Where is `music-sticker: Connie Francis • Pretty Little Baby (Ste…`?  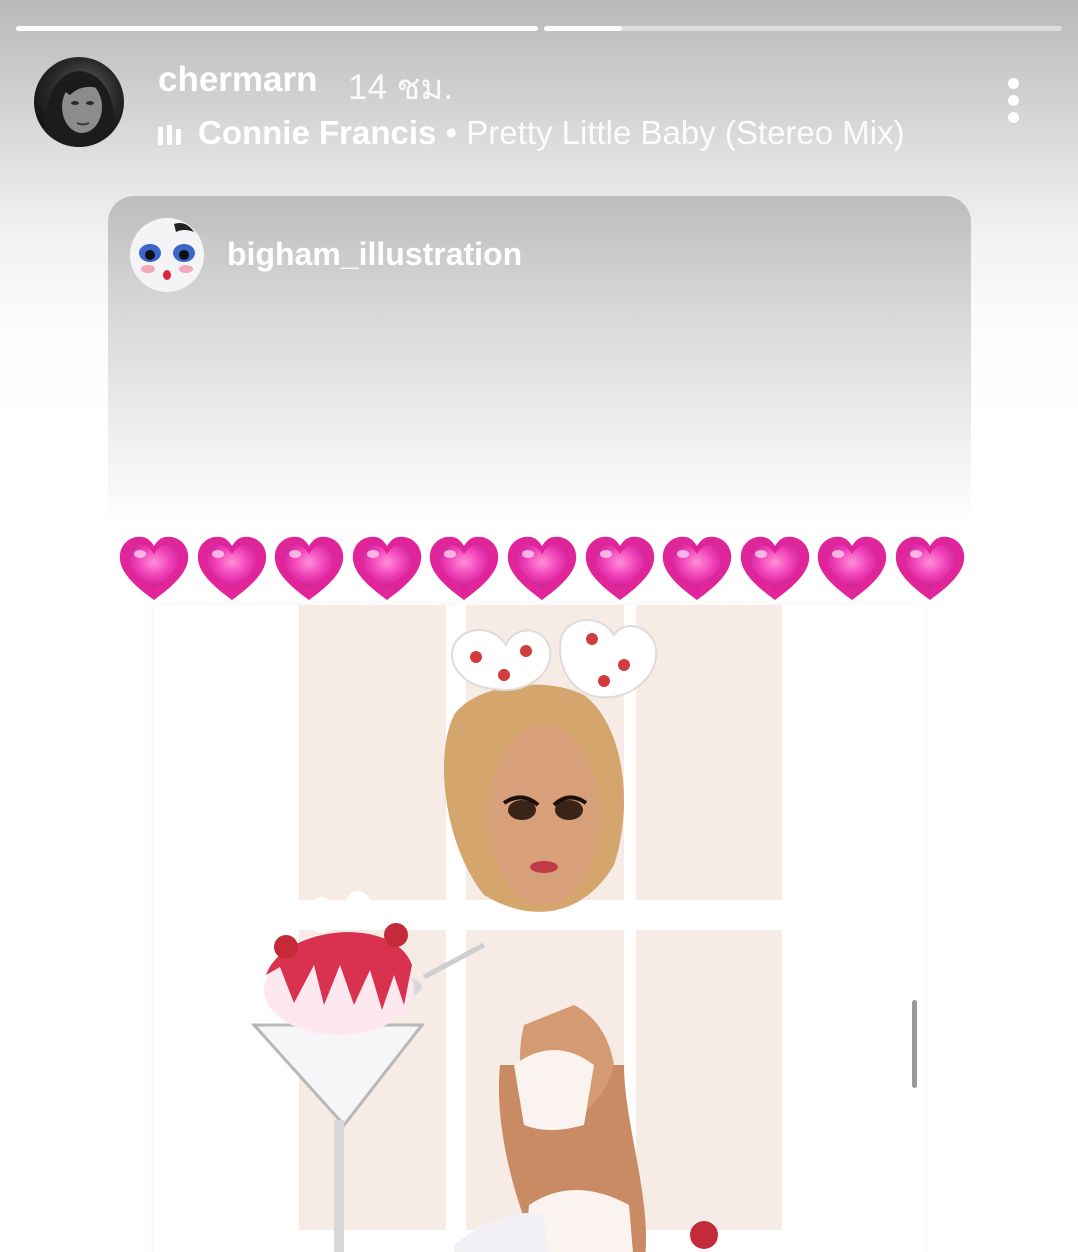 music-sticker: Connie Francis • Pretty Little Baby (Ste… is located at coordinates (531, 133).